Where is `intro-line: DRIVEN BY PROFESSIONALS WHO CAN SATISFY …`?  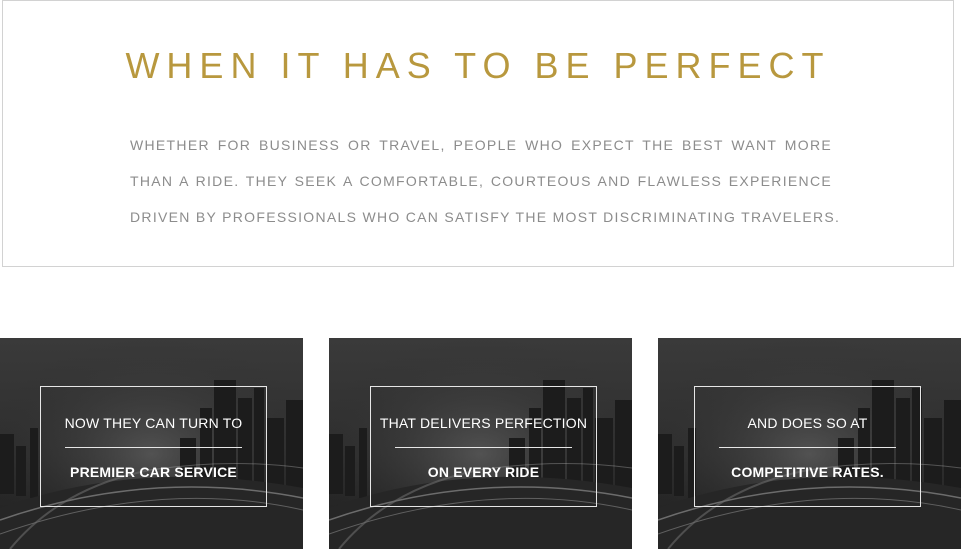 intro-line: DRIVEN BY PROFESSIONALS WHO CAN SATISFY … is located at coordinates (485, 217).